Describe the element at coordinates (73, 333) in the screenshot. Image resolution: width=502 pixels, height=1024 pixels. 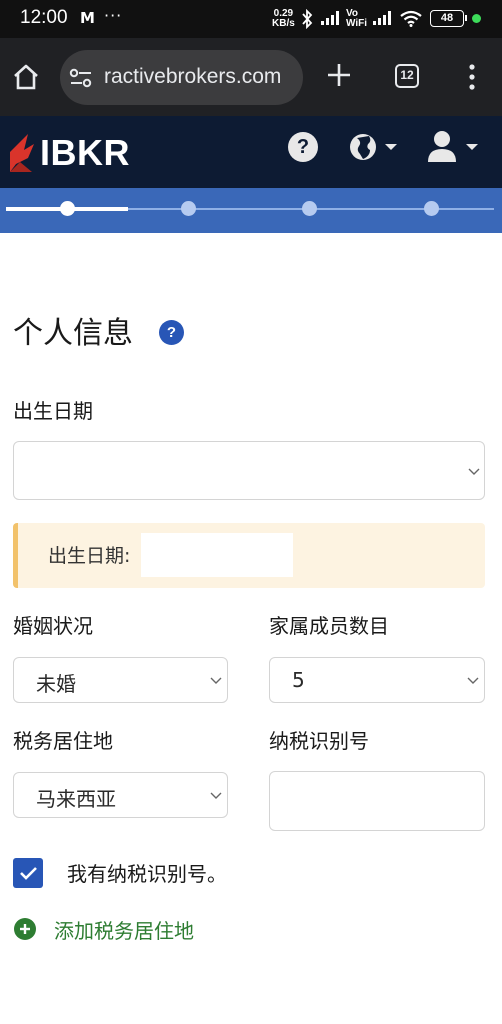
I see `page-title: 个人信息` at that location.